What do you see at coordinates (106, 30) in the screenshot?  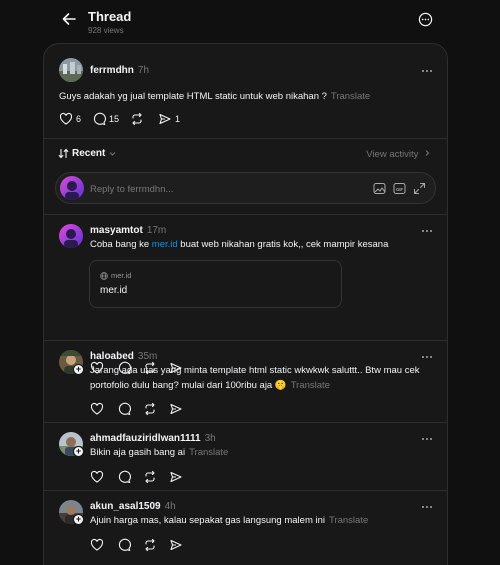 I see `view-count: 928 views` at bounding box center [106, 30].